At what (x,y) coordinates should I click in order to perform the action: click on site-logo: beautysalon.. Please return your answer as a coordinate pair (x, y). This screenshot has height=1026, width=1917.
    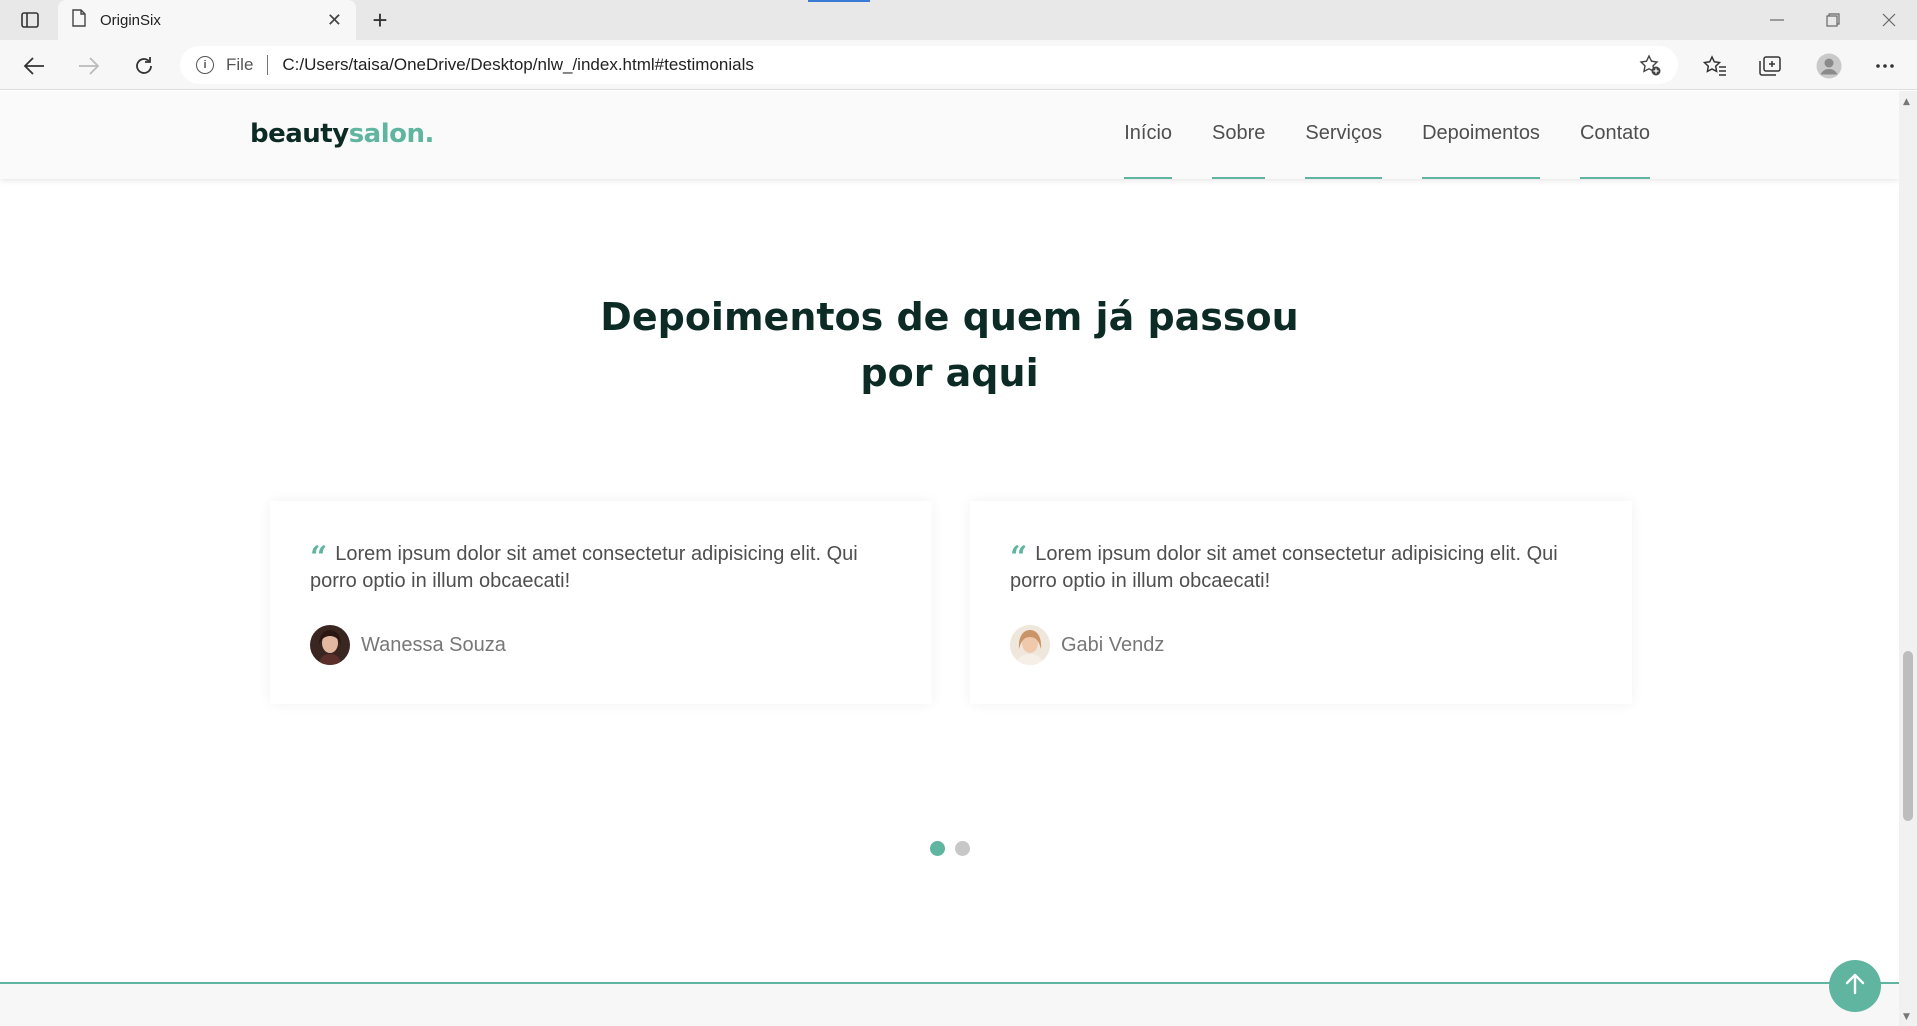
    Looking at the image, I should click on (342, 134).